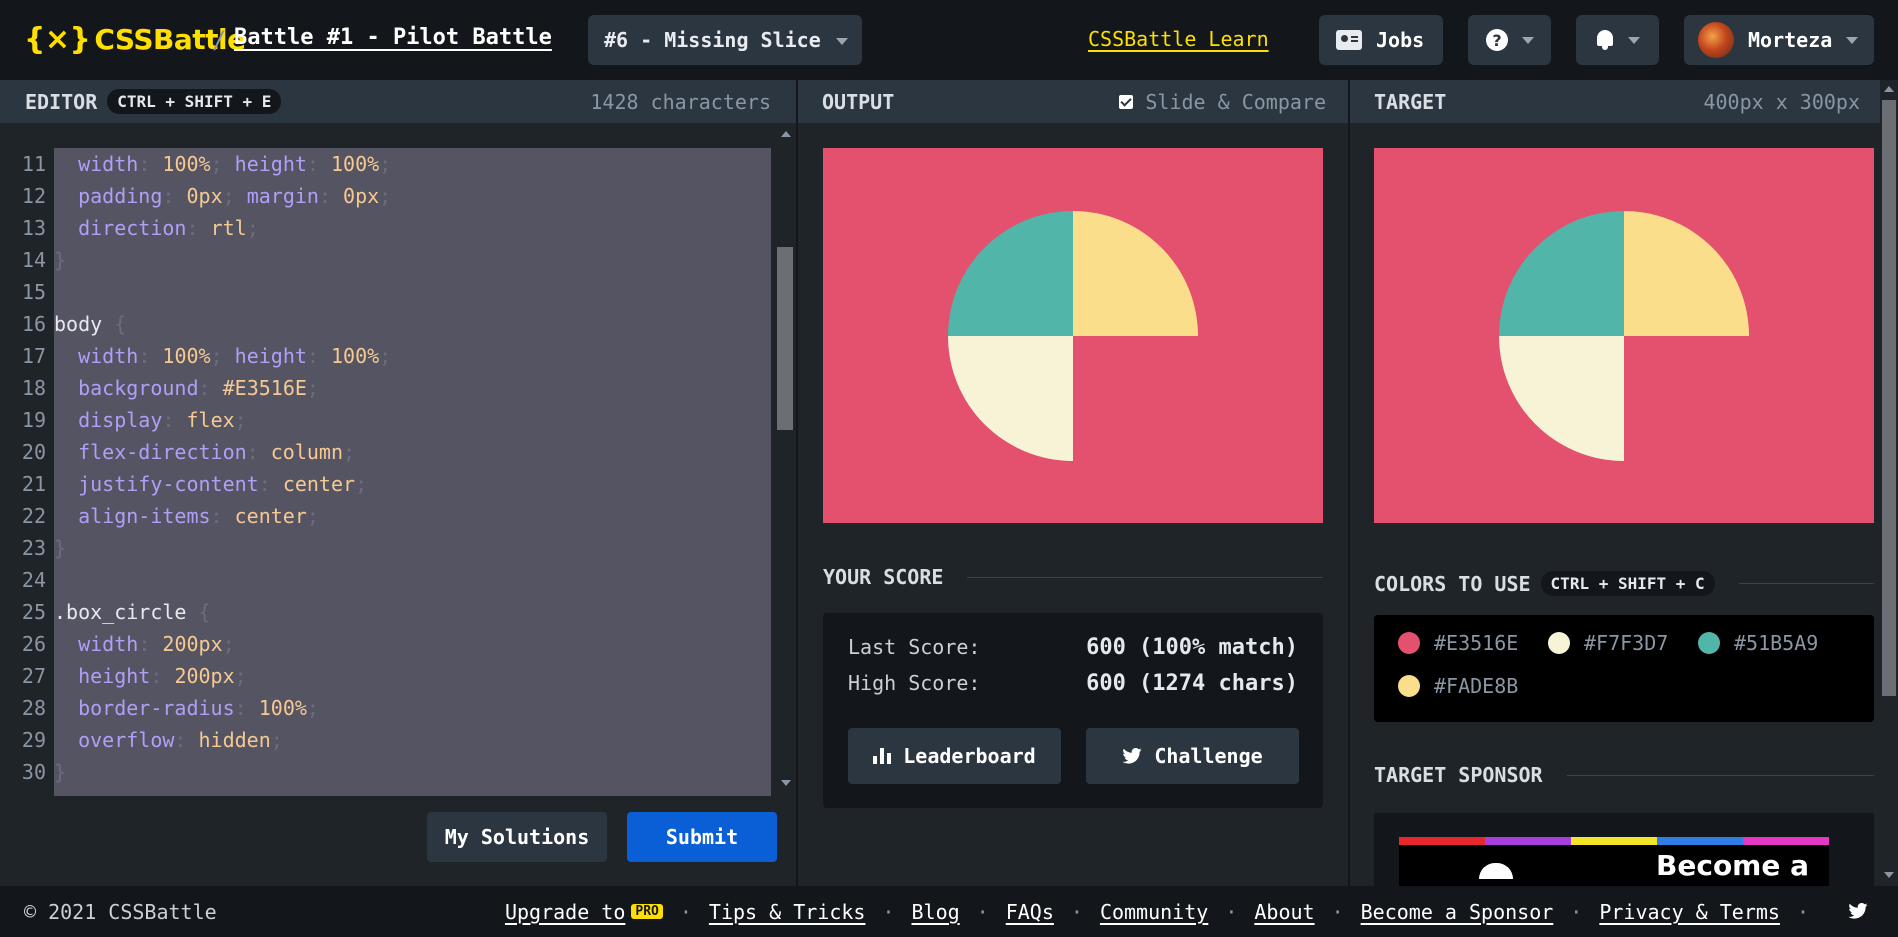 The image size is (1898, 937). What do you see at coordinates (222, 356) in the screenshot?
I see `code-line: width: 100%; height: 100%;` at bounding box center [222, 356].